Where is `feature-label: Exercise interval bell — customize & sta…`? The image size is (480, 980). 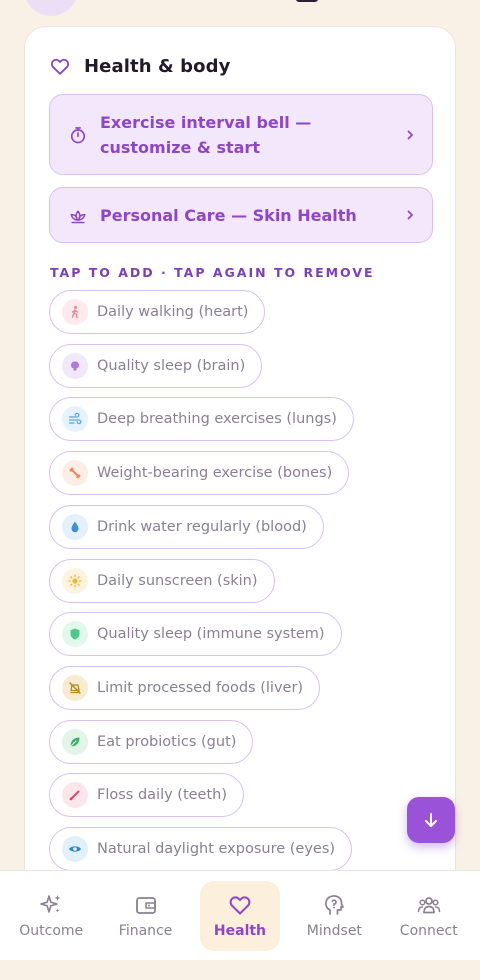
feature-label: Exercise interval bell — customize & sta… is located at coordinates (206, 134).